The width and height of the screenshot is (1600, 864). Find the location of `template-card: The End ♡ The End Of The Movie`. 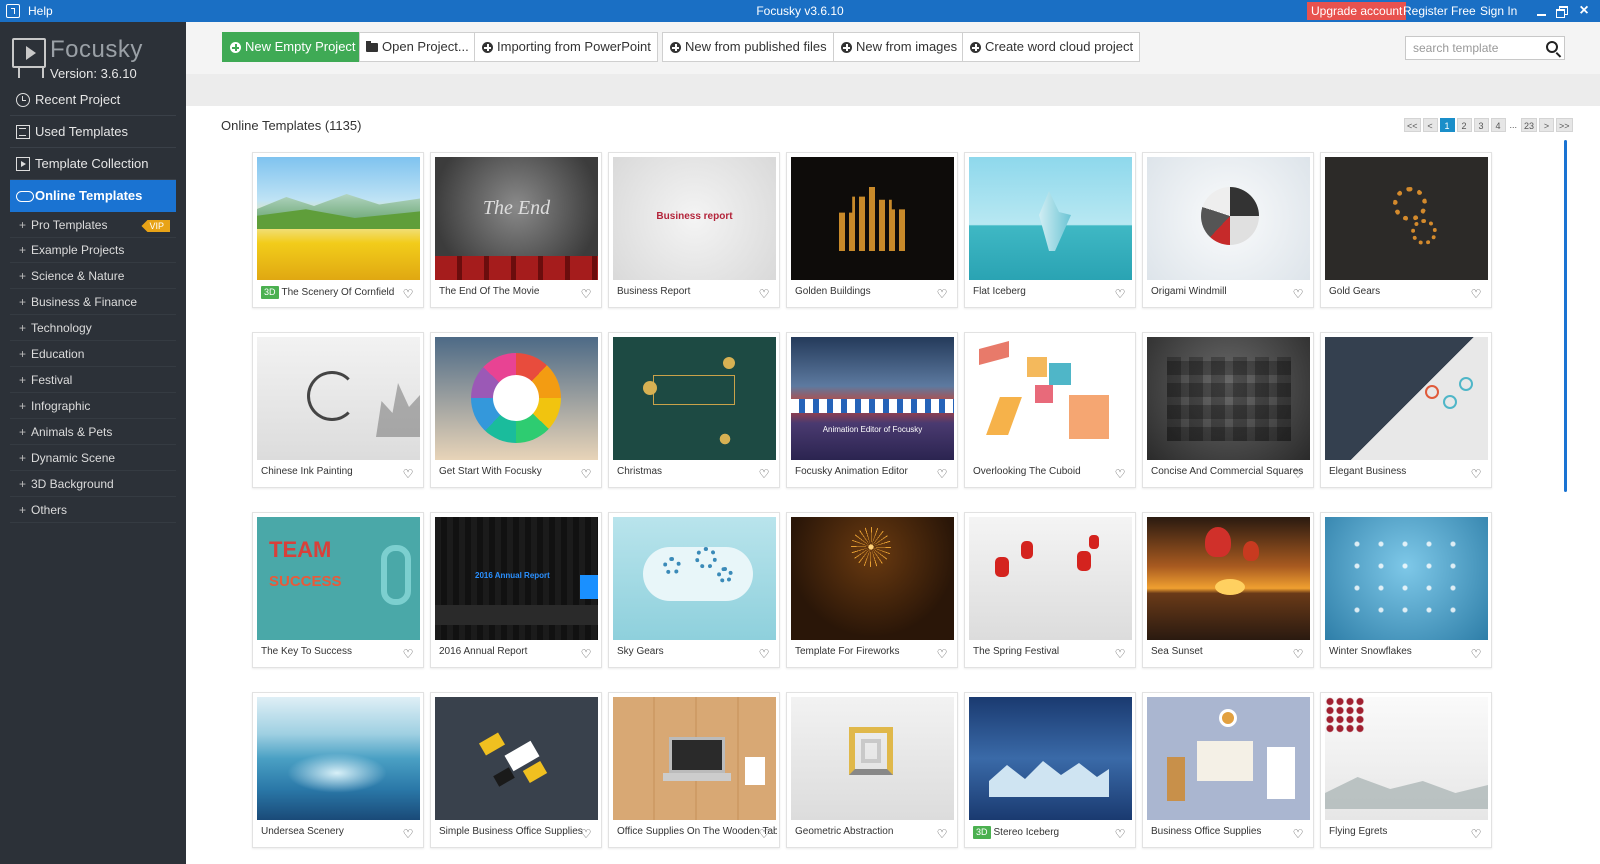

template-card: The End ♡ The End Of The Movie is located at coordinates (516, 230).